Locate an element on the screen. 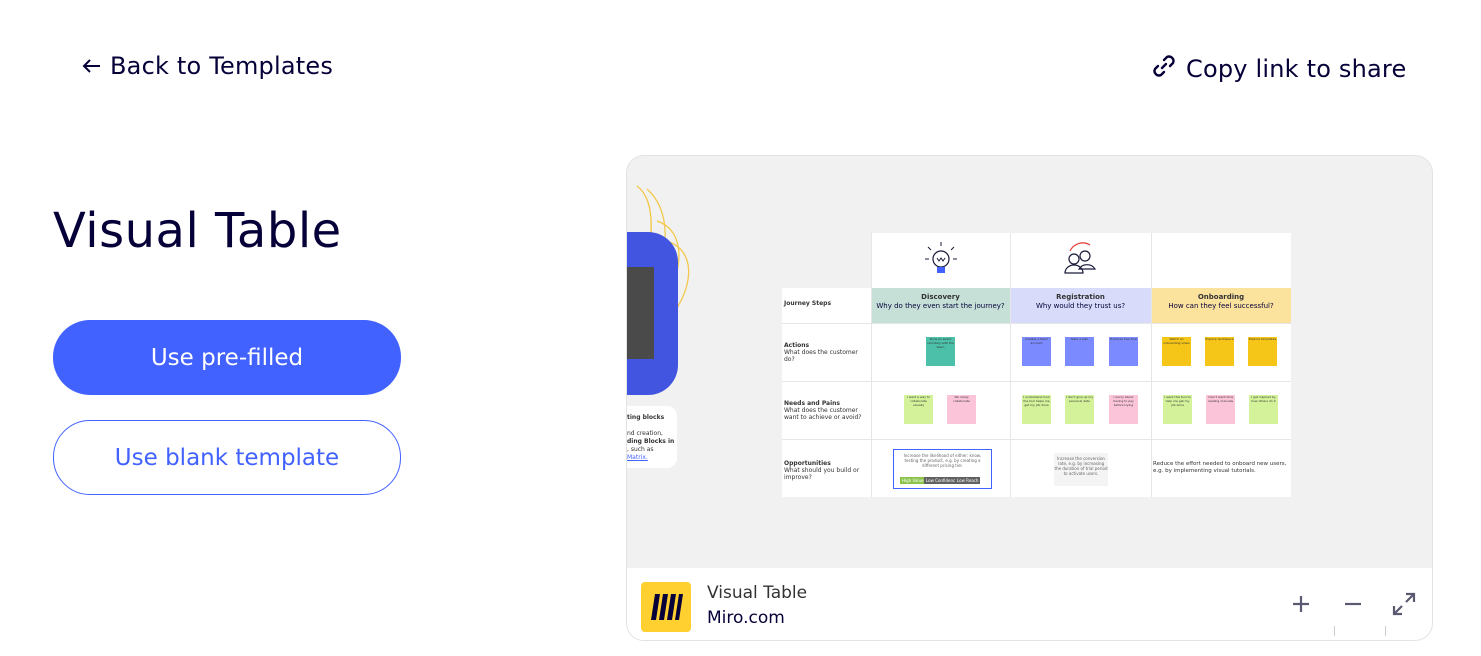  row-title: Actions is located at coordinates (797, 345).